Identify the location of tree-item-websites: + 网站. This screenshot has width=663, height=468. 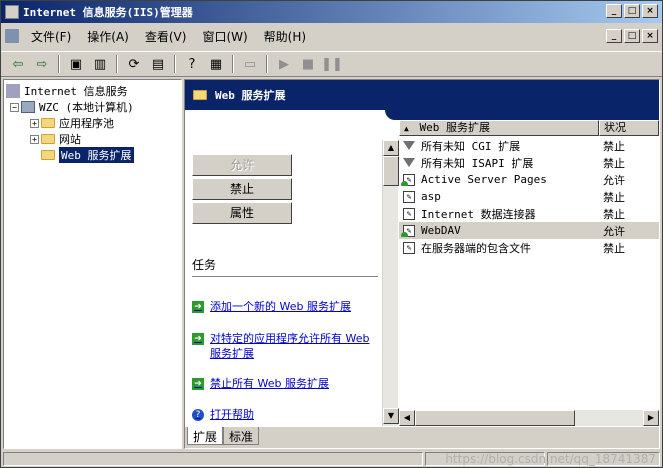
(92, 139).